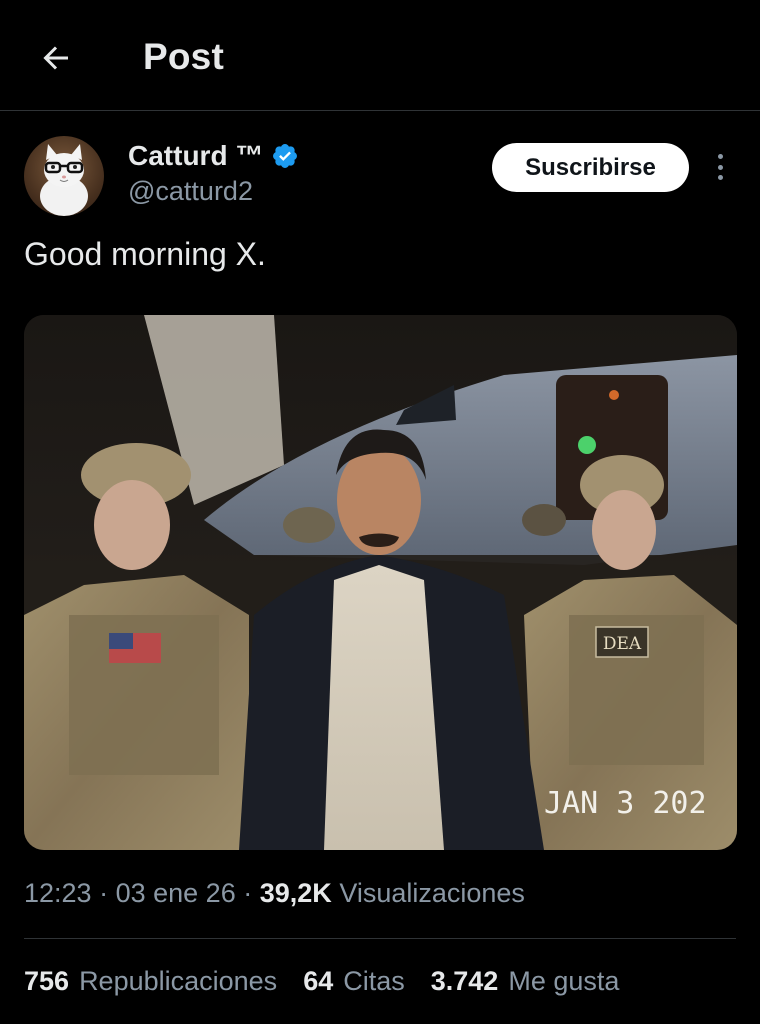 This screenshot has height=1024, width=760. Describe the element at coordinates (380, 938) in the screenshot. I see `divider` at that location.